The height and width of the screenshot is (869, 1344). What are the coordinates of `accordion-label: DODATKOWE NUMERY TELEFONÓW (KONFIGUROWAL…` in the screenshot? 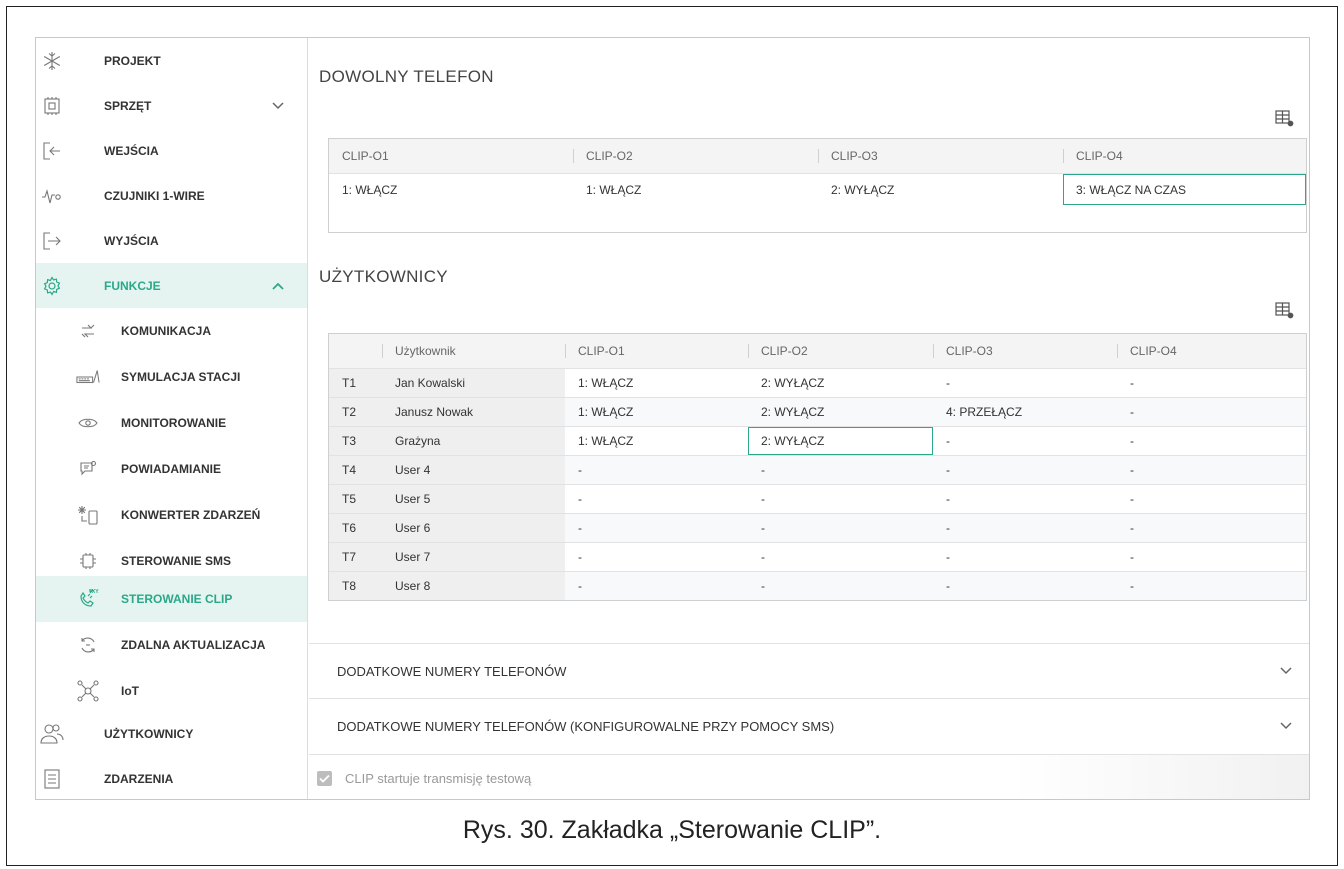 It's located at (586, 726).